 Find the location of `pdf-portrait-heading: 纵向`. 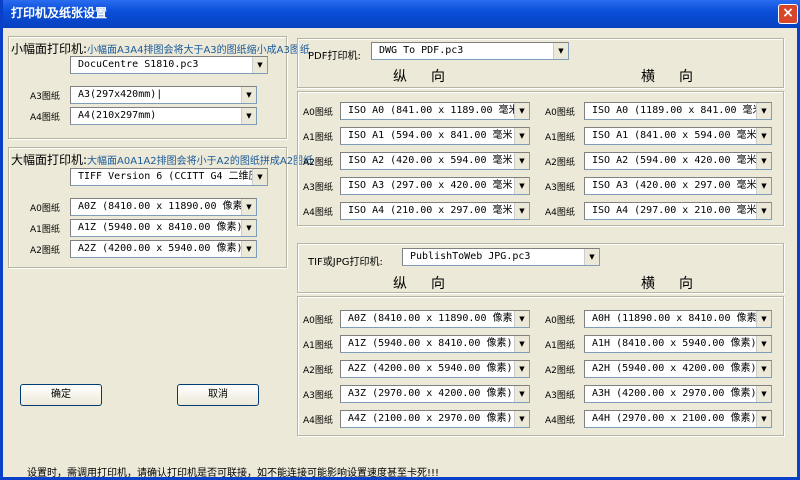

pdf-portrait-heading: 纵向 is located at coordinates (431, 77).